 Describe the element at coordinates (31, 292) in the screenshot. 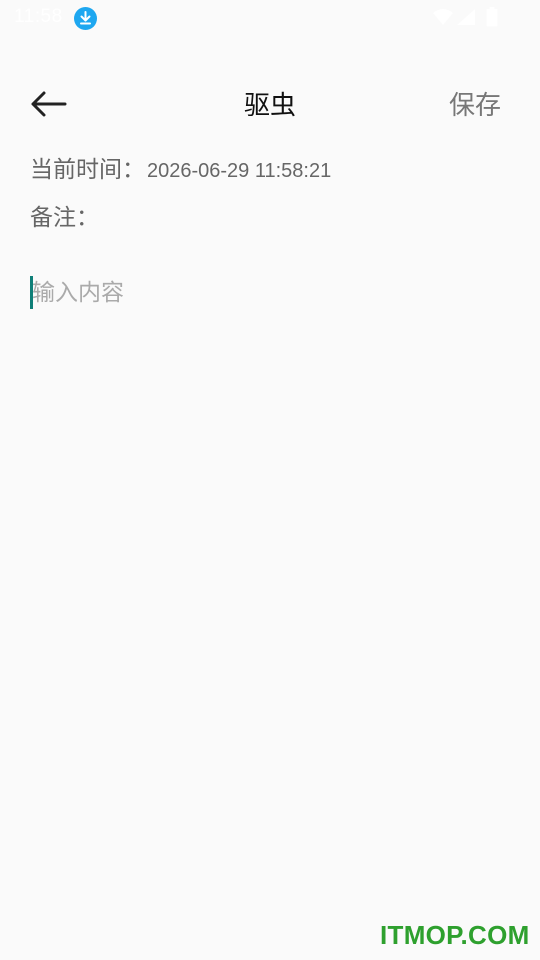

I see `text-cursor` at that location.